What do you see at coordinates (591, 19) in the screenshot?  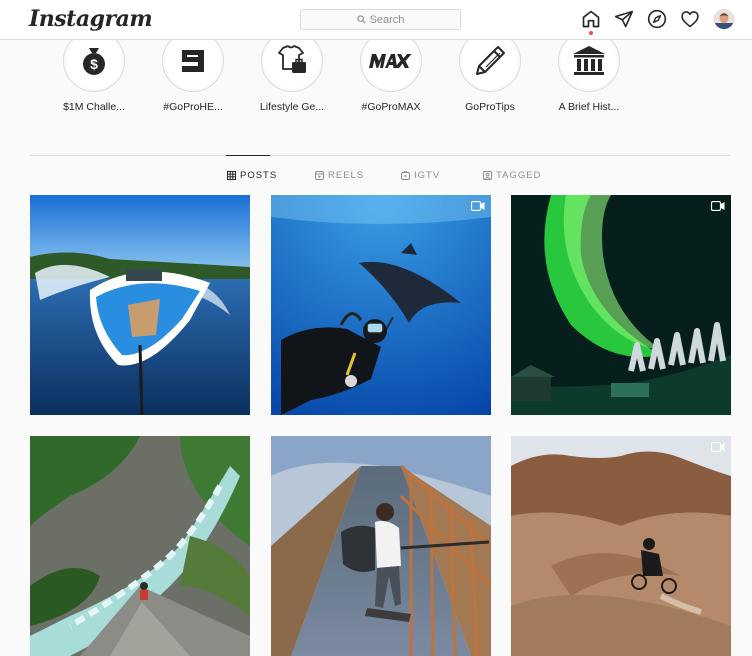 I see `home-icon` at bounding box center [591, 19].